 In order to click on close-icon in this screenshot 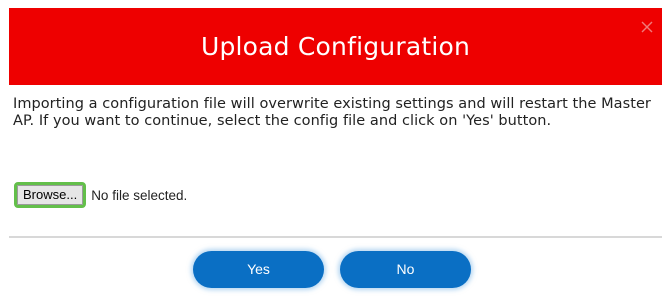, I will do `click(647, 27)`.